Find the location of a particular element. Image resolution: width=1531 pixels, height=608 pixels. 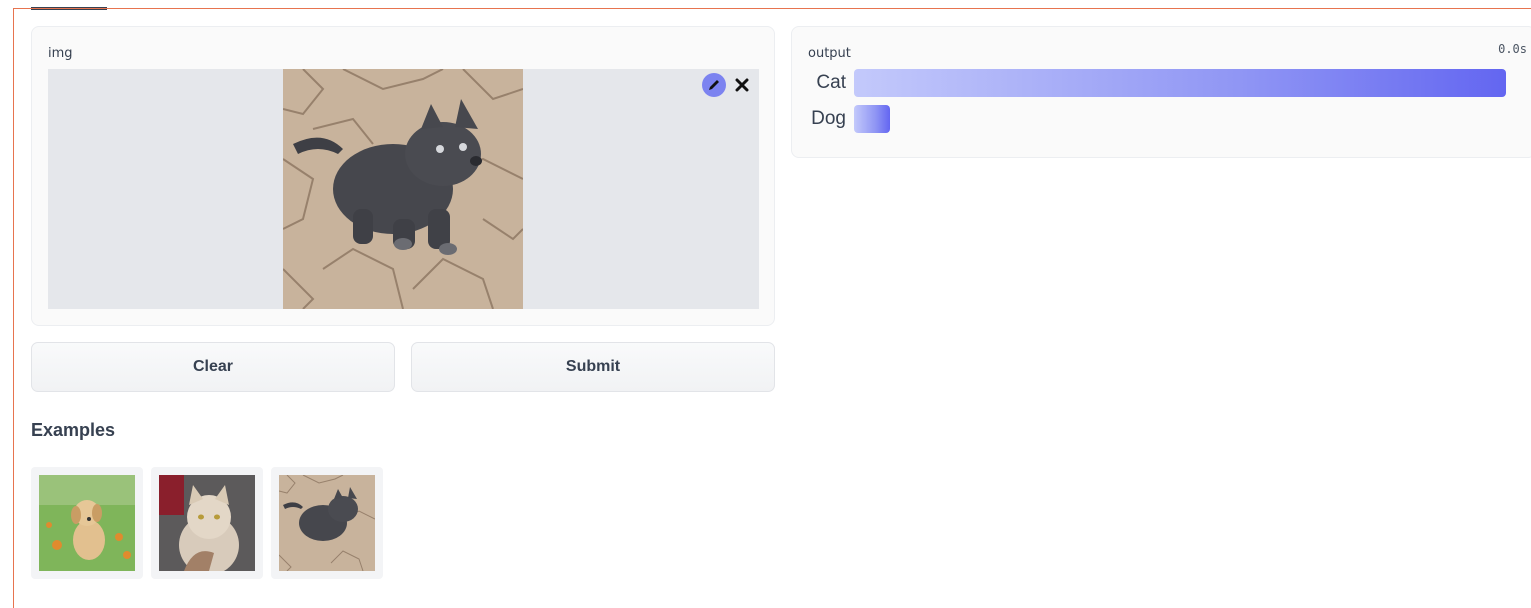

pencil-icon is located at coordinates (714, 85).